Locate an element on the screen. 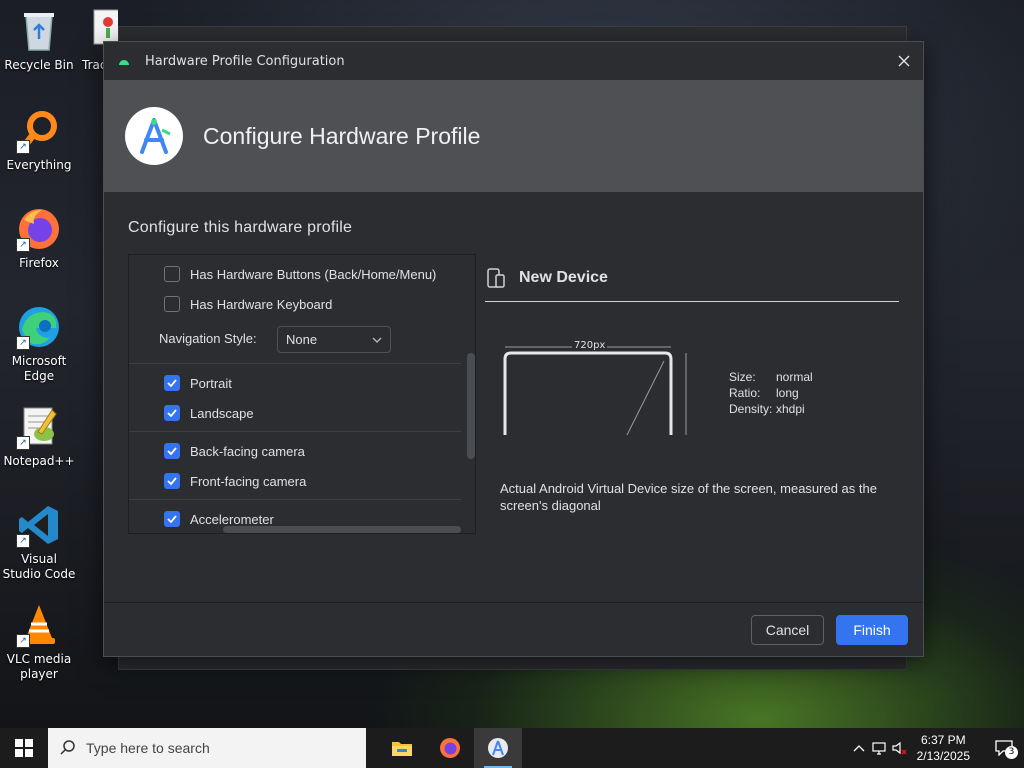  taskbar: Type here to search 6:37 PM 2/13/2025 3 is located at coordinates (512, 748).